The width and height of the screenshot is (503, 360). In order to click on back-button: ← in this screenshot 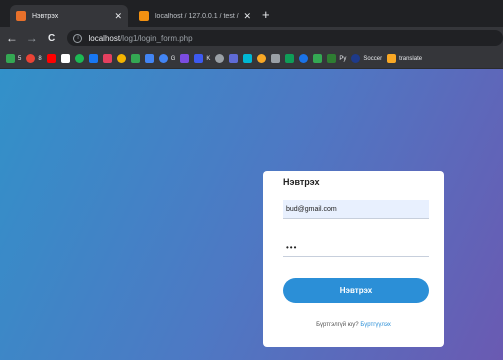, I will do `click(12, 38)`.